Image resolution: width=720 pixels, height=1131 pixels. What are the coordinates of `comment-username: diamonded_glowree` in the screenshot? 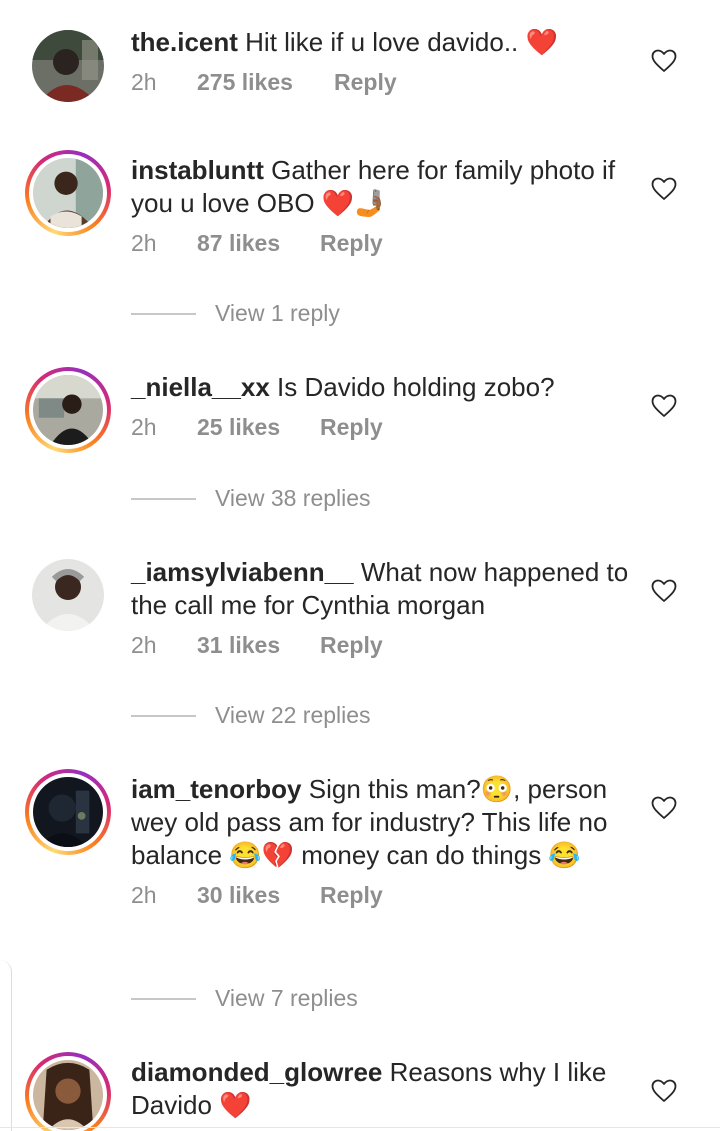 It's located at (256, 1072).